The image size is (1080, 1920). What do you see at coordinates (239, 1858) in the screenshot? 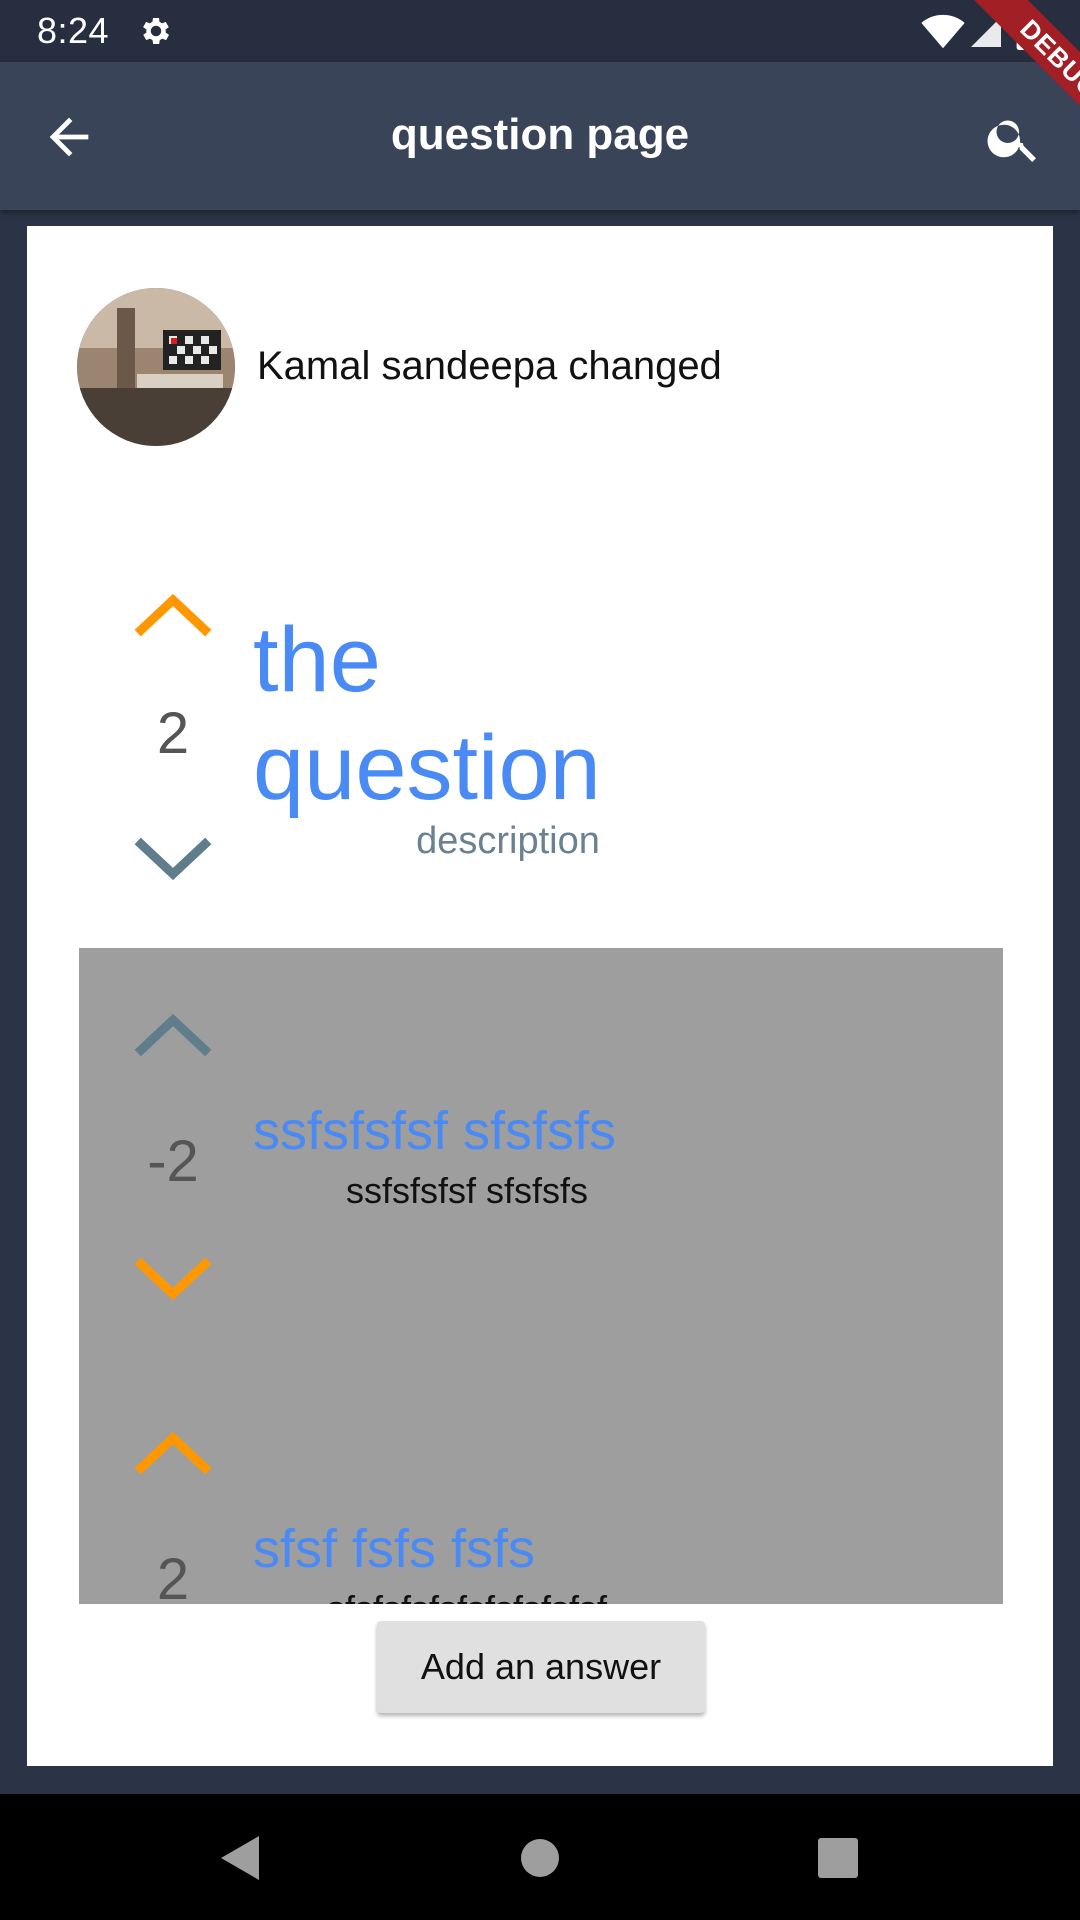
I see `back-triangle-icon` at bounding box center [239, 1858].